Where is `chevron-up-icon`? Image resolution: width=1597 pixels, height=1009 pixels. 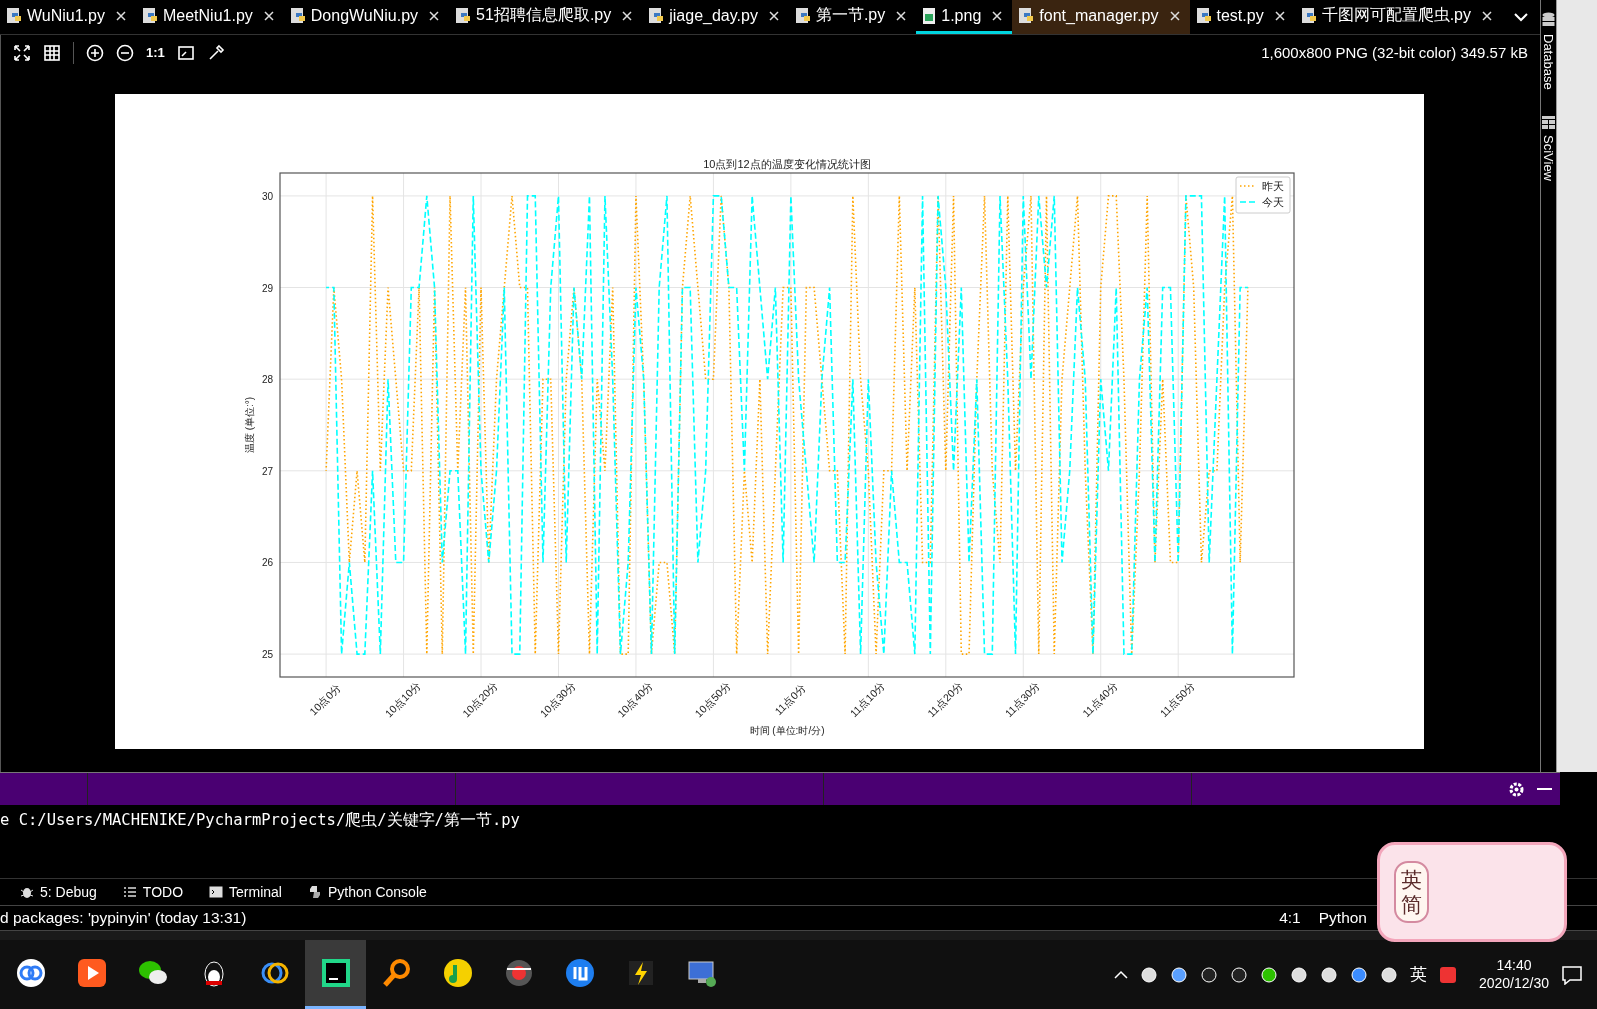 chevron-up-icon is located at coordinates (1120, 974).